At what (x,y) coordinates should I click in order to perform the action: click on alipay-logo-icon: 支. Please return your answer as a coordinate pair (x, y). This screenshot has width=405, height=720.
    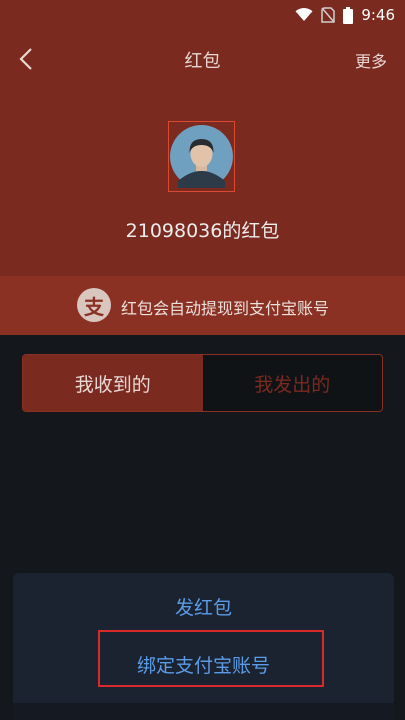
    Looking at the image, I should click on (94, 305).